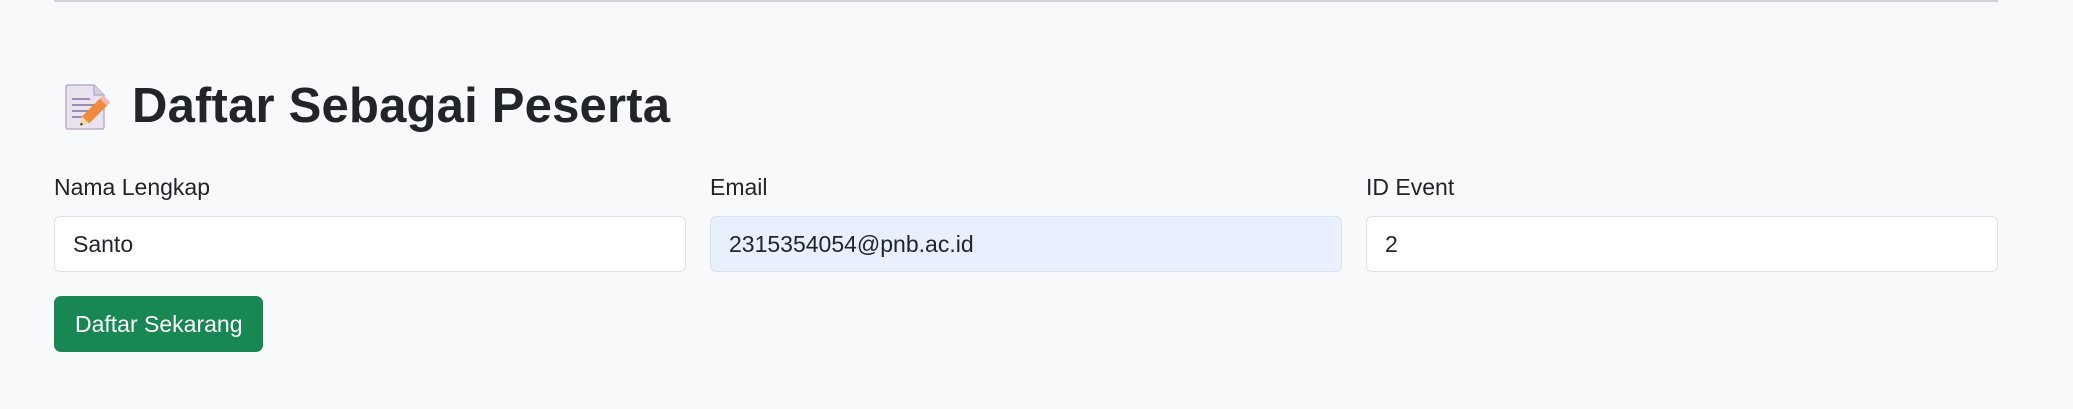 This screenshot has width=2073, height=409. I want to click on memo-icon, so click(87, 106).